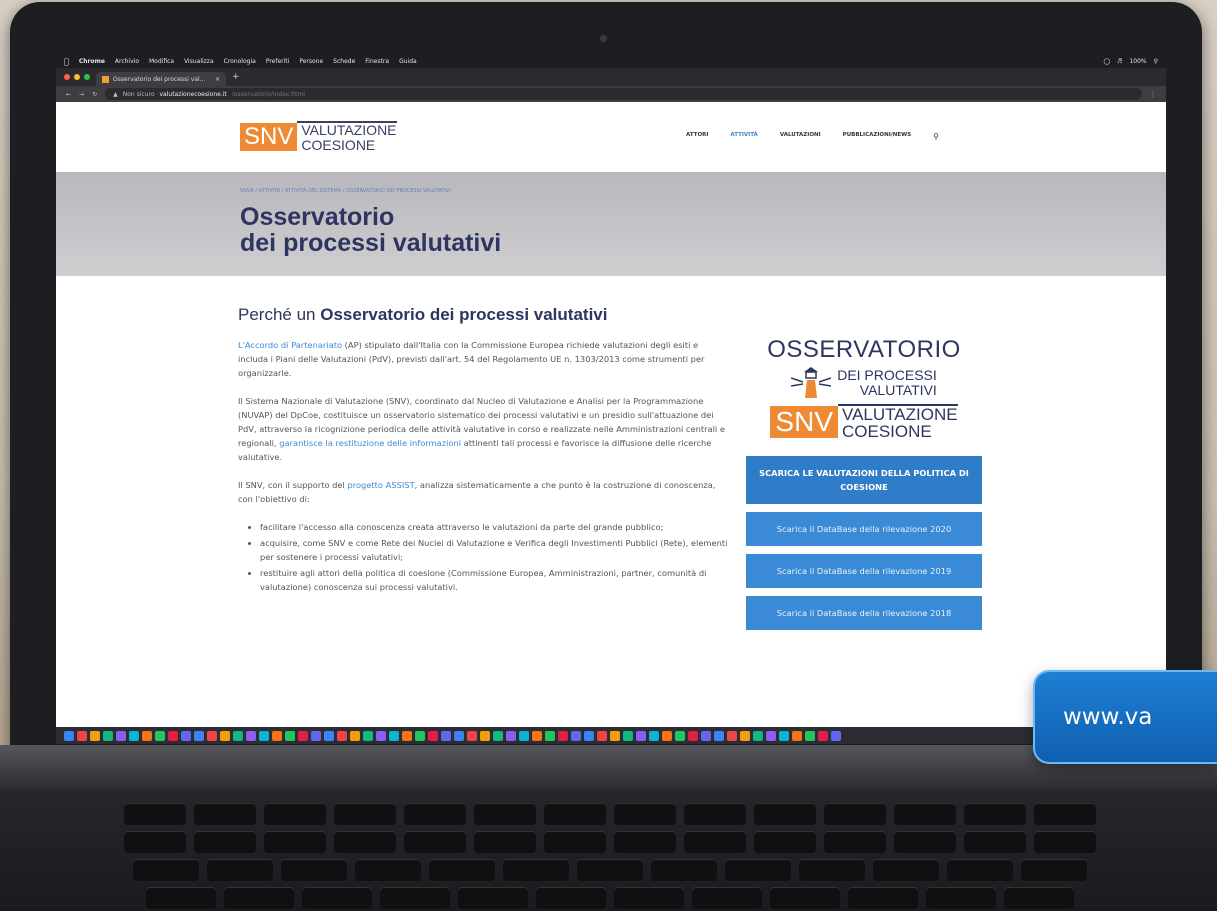 The width and height of the screenshot is (1217, 911). Describe the element at coordinates (240, 61) in the screenshot. I see `menu-item: Cronologia` at that location.